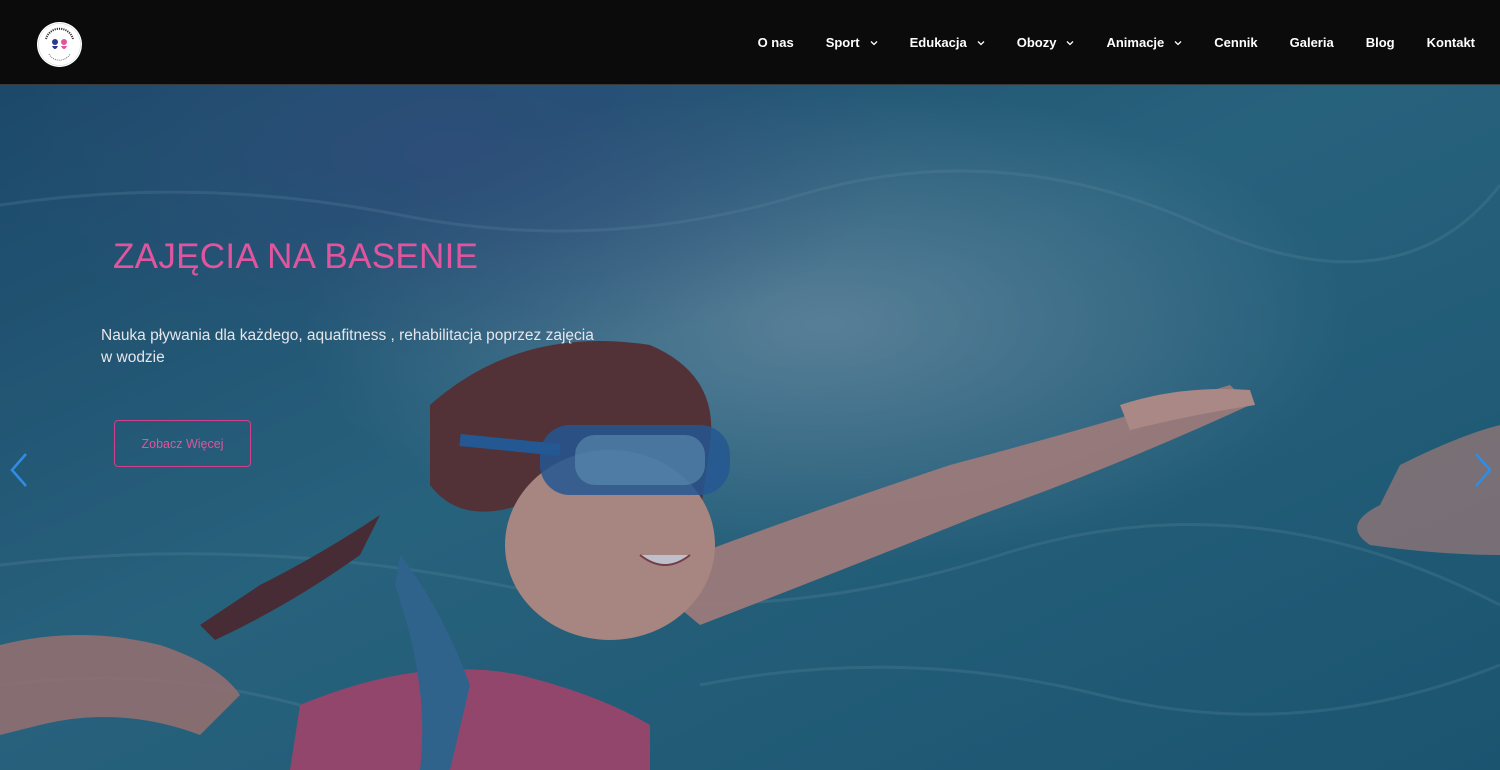 The image size is (1500, 770). I want to click on chevron-left-icon, so click(18, 470).